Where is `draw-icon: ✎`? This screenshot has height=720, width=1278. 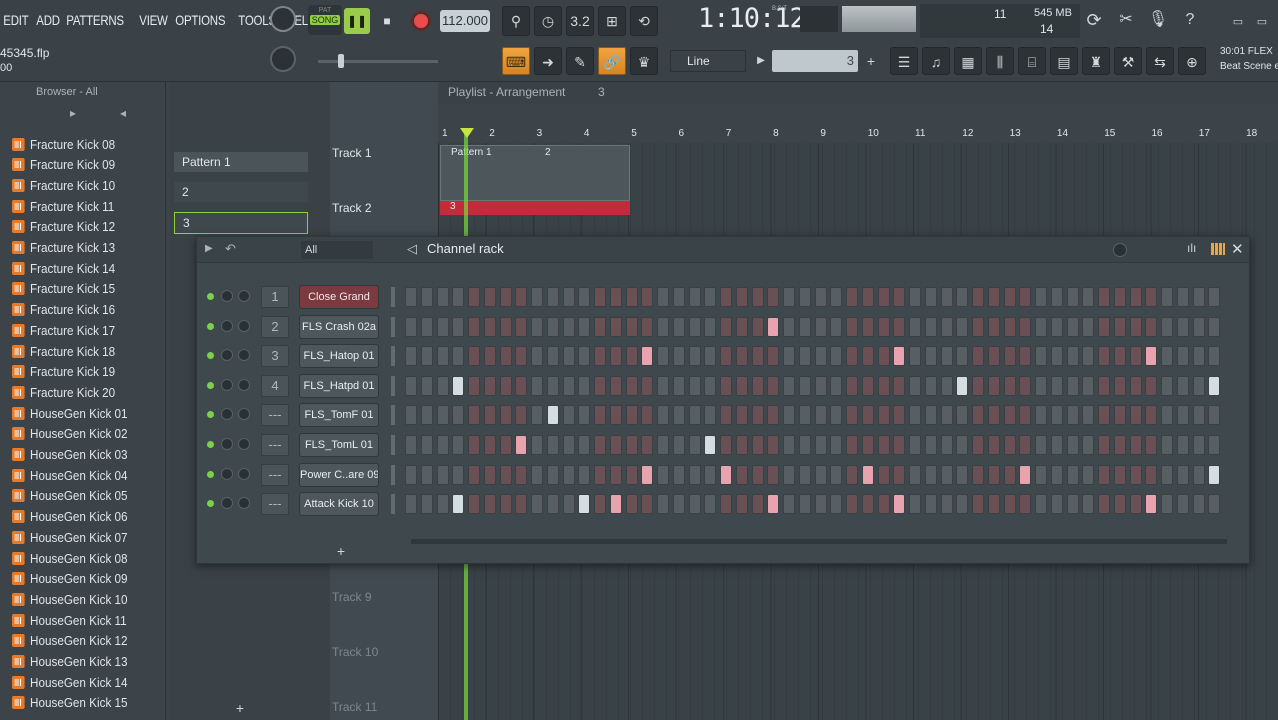 draw-icon: ✎ is located at coordinates (580, 61).